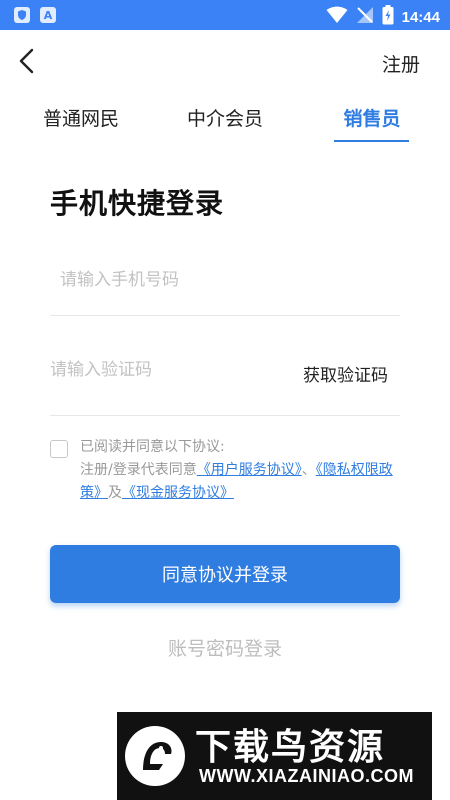  I want to click on phone-field, so click(225, 289).